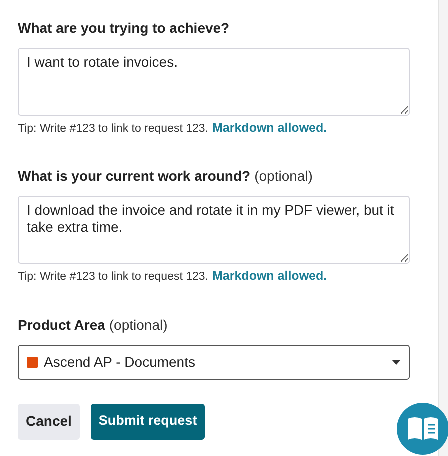  I want to click on book-icon, so click(423, 429).